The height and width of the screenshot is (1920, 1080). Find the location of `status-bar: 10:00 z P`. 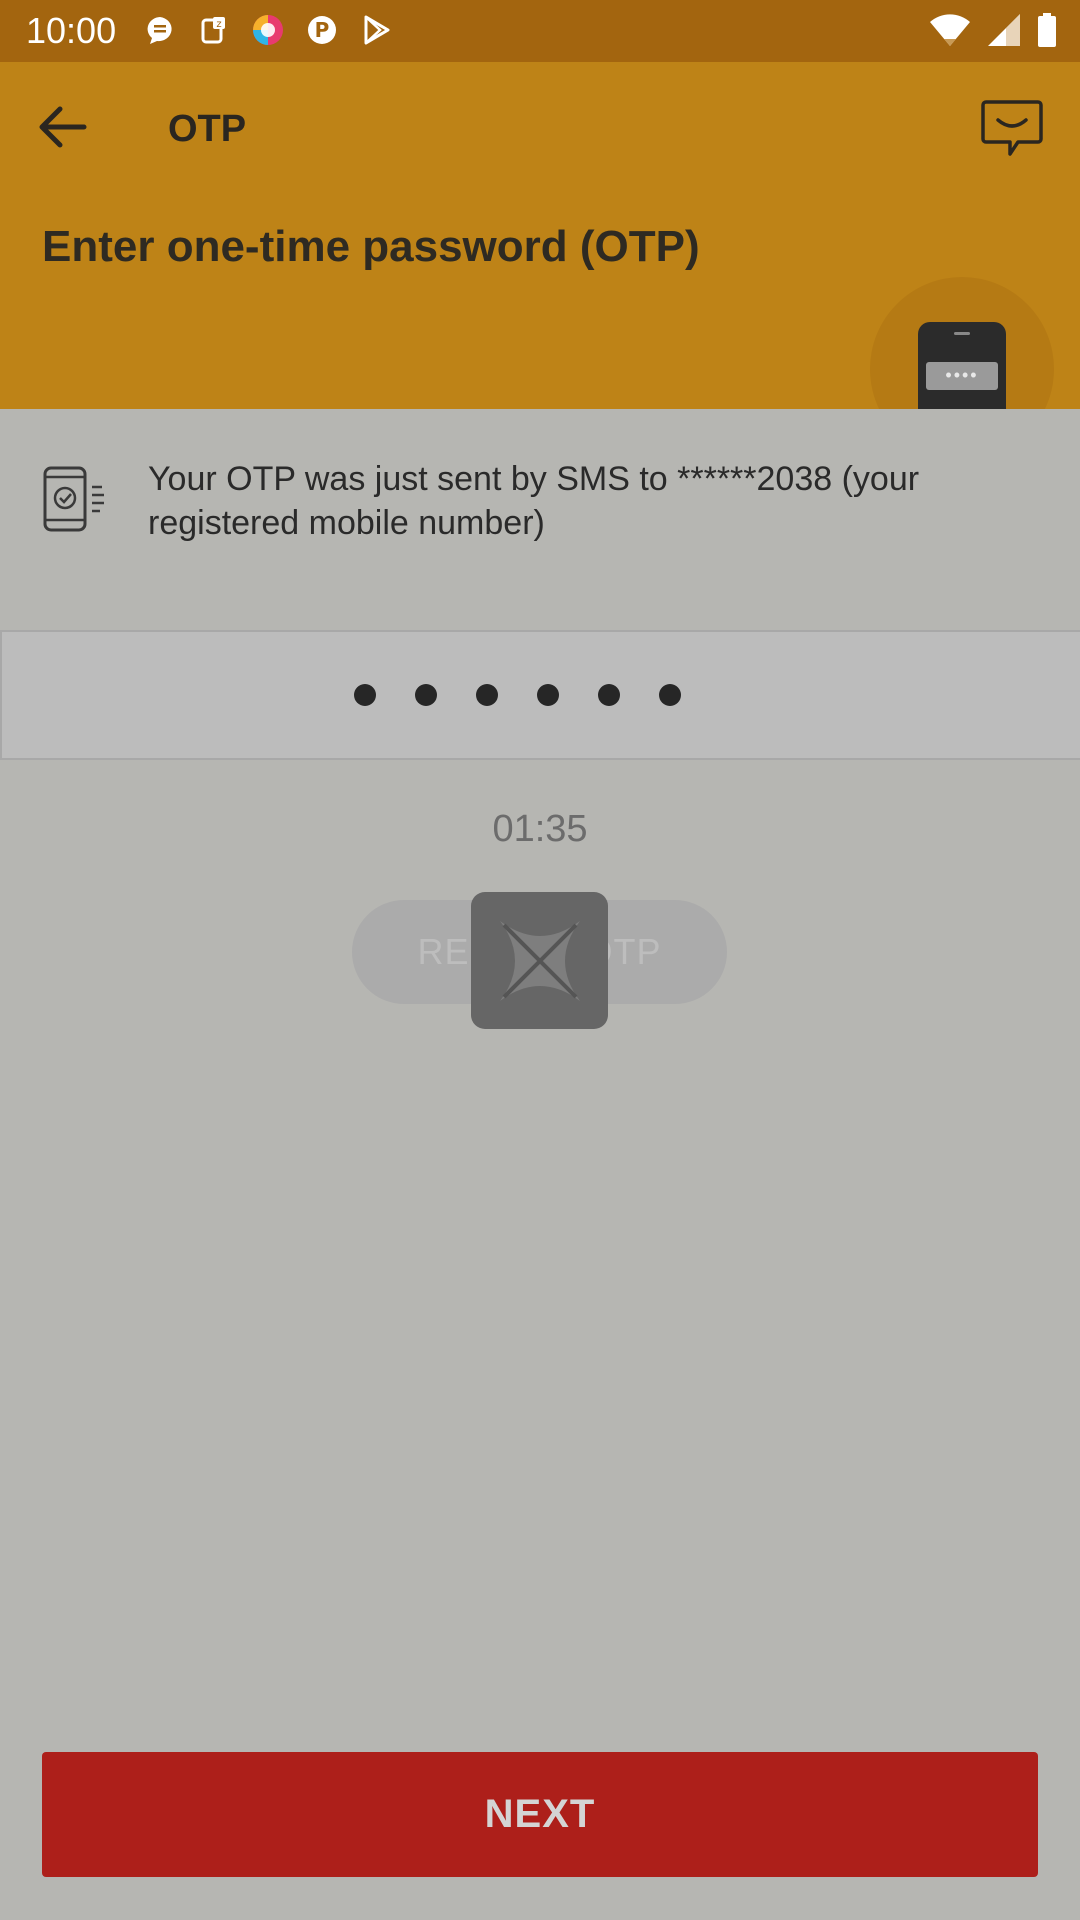

status-bar: 10:00 z P is located at coordinates (540, 31).